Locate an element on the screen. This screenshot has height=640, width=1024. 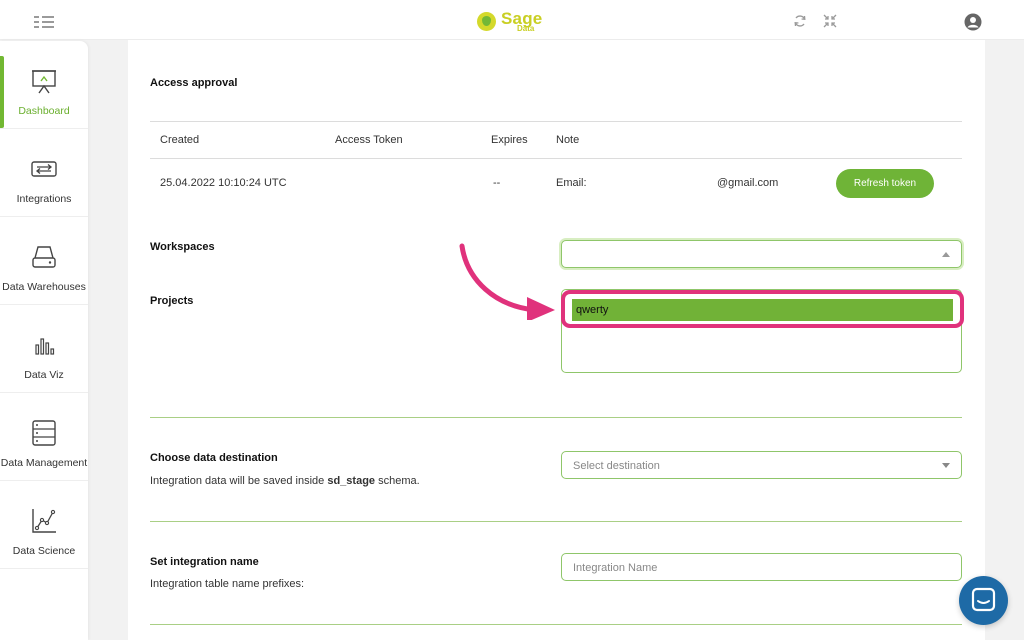
integration-name-input: Integration Name is located at coordinates (761, 567).